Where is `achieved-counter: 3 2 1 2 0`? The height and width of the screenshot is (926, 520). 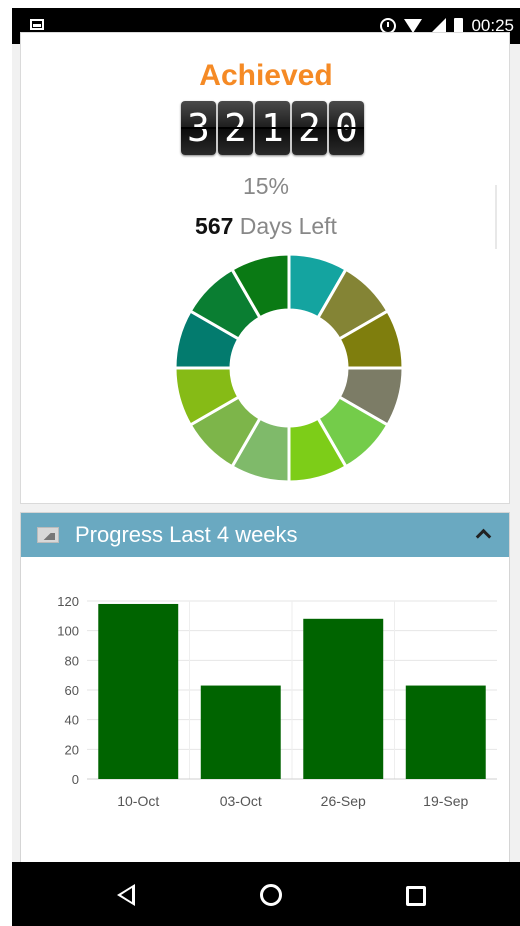
achieved-counter: 3 2 1 2 0 is located at coordinates (272, 128).